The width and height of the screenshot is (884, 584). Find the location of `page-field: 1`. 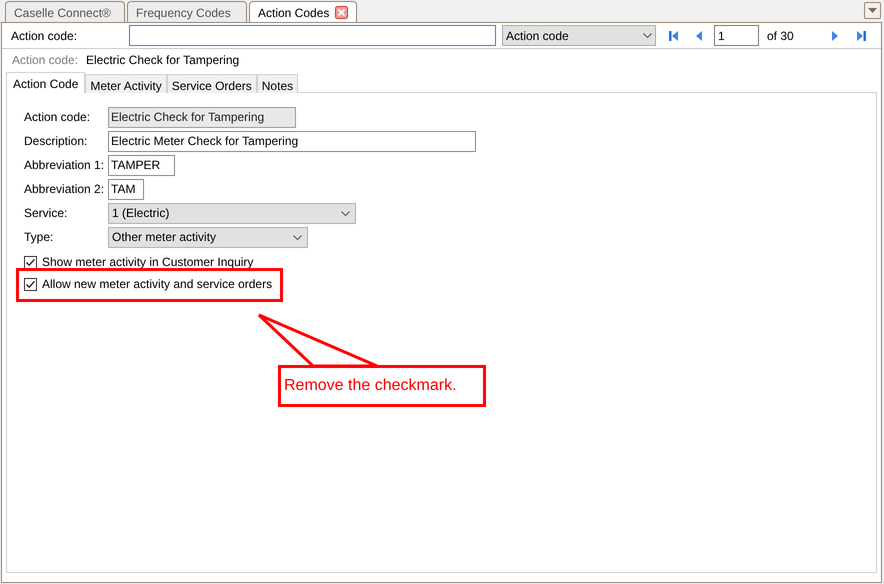

page-field: 1 is located at coordinates (736, 35).